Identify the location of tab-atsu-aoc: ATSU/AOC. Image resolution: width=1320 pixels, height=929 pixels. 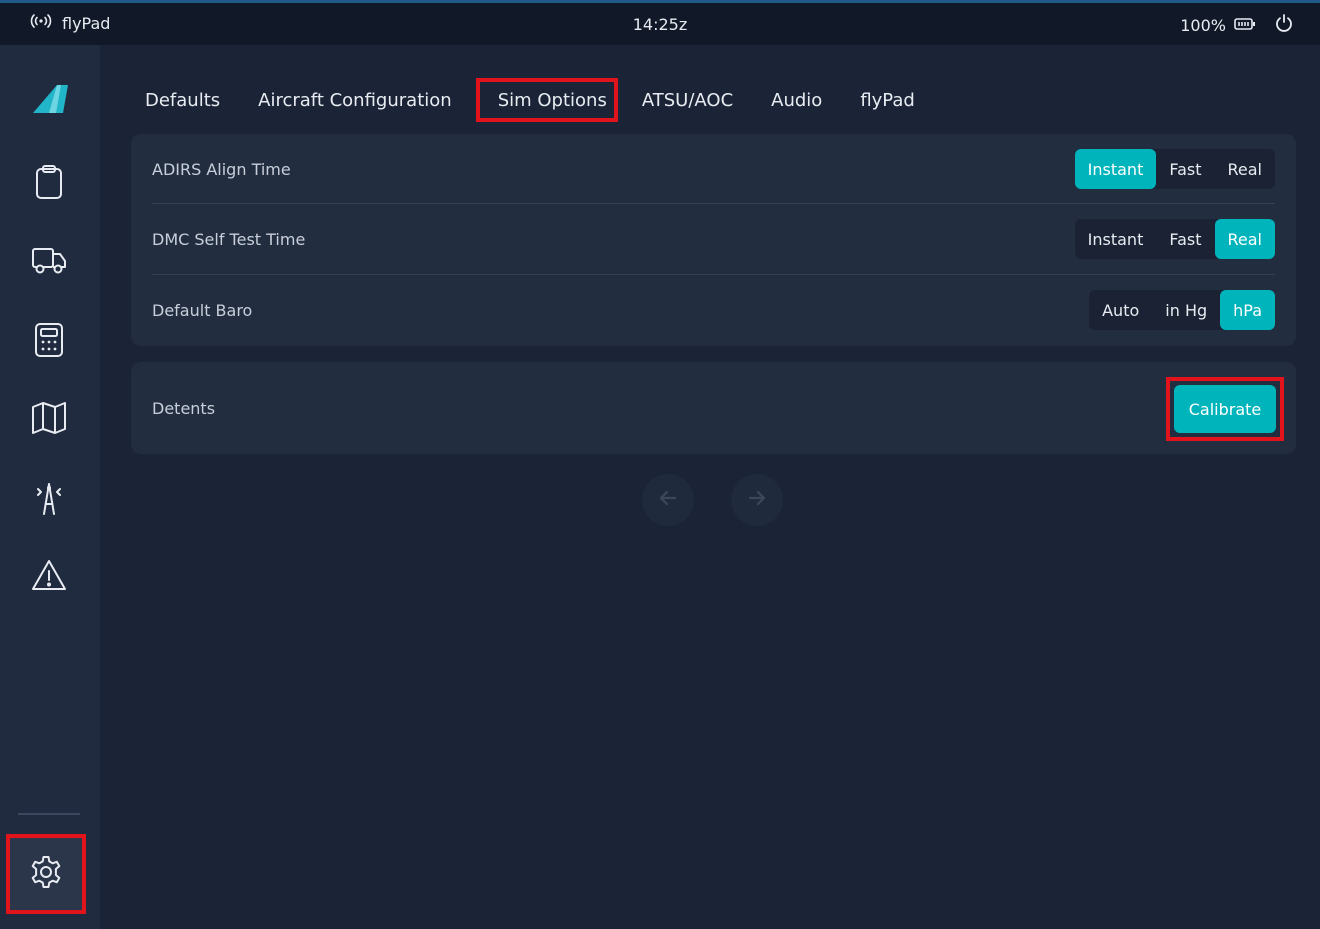
(687, 100).